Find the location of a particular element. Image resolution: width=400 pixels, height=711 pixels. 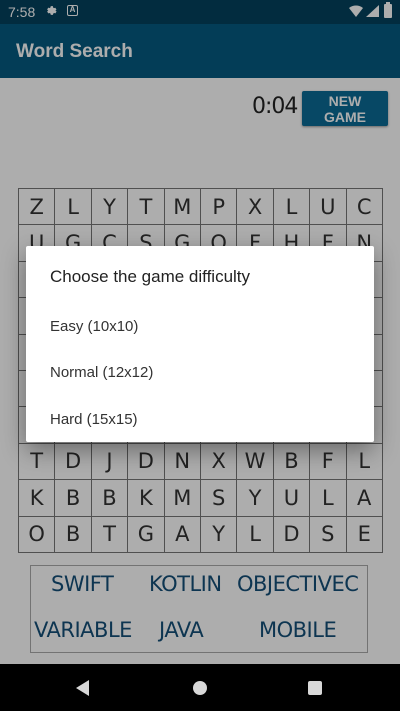

recents-icon is located at coordinates (315, 688).